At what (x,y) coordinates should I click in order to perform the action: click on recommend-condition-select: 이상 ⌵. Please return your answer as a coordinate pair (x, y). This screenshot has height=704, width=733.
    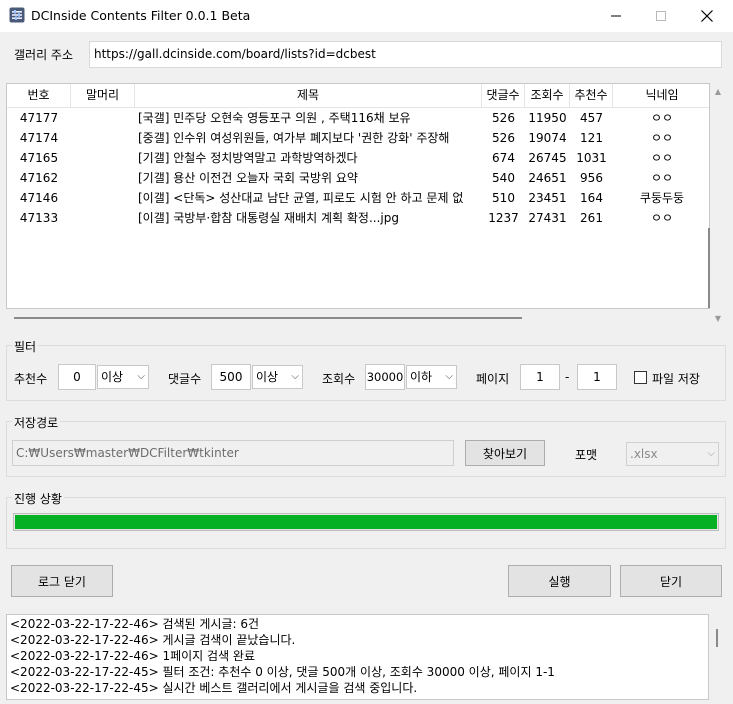
    Looking at the image, I should click on (123, 377).